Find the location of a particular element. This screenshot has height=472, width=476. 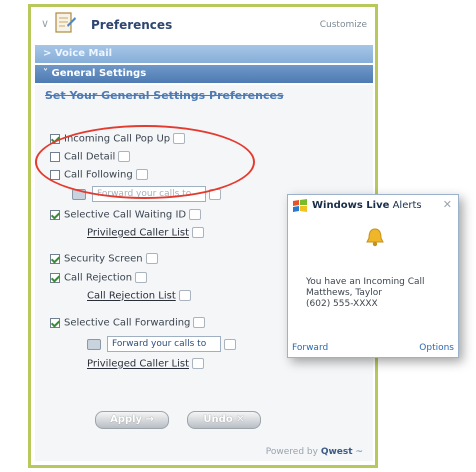

alert-message-line-1: You have an Incoming Call is located at coordinates (365, 282).